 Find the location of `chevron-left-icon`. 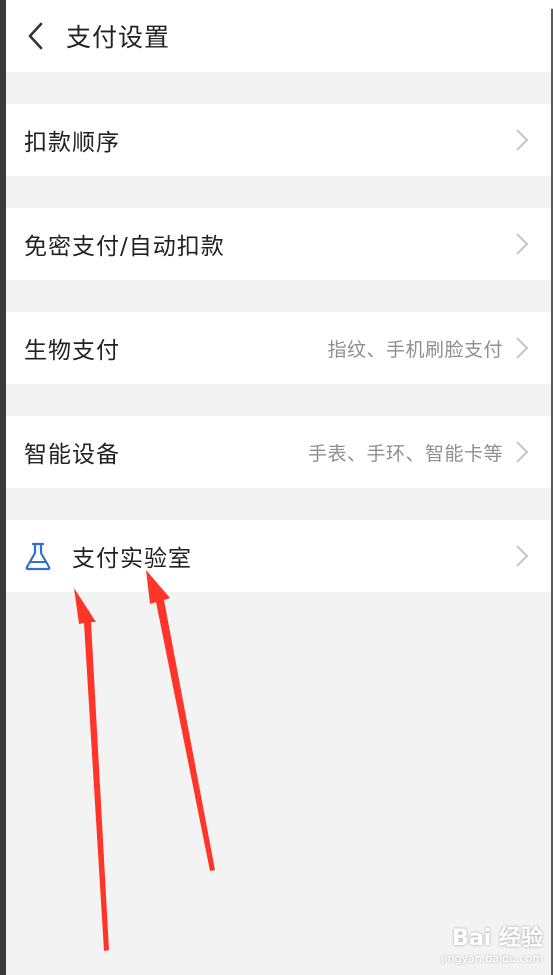

chevron-left-icon is located at coordinates (35, 36).